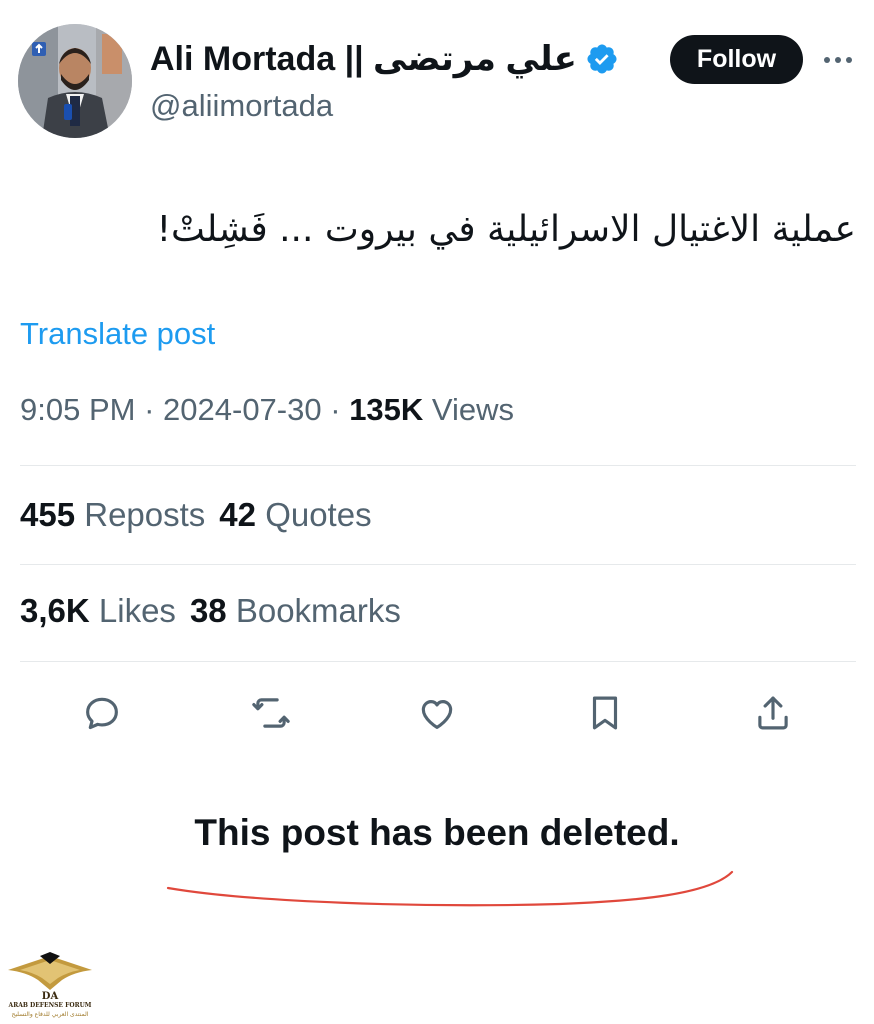  What do you see at coordinates (271, 713) in the screenshot?
I see `repost-icon` at bounding box center [271, 713].